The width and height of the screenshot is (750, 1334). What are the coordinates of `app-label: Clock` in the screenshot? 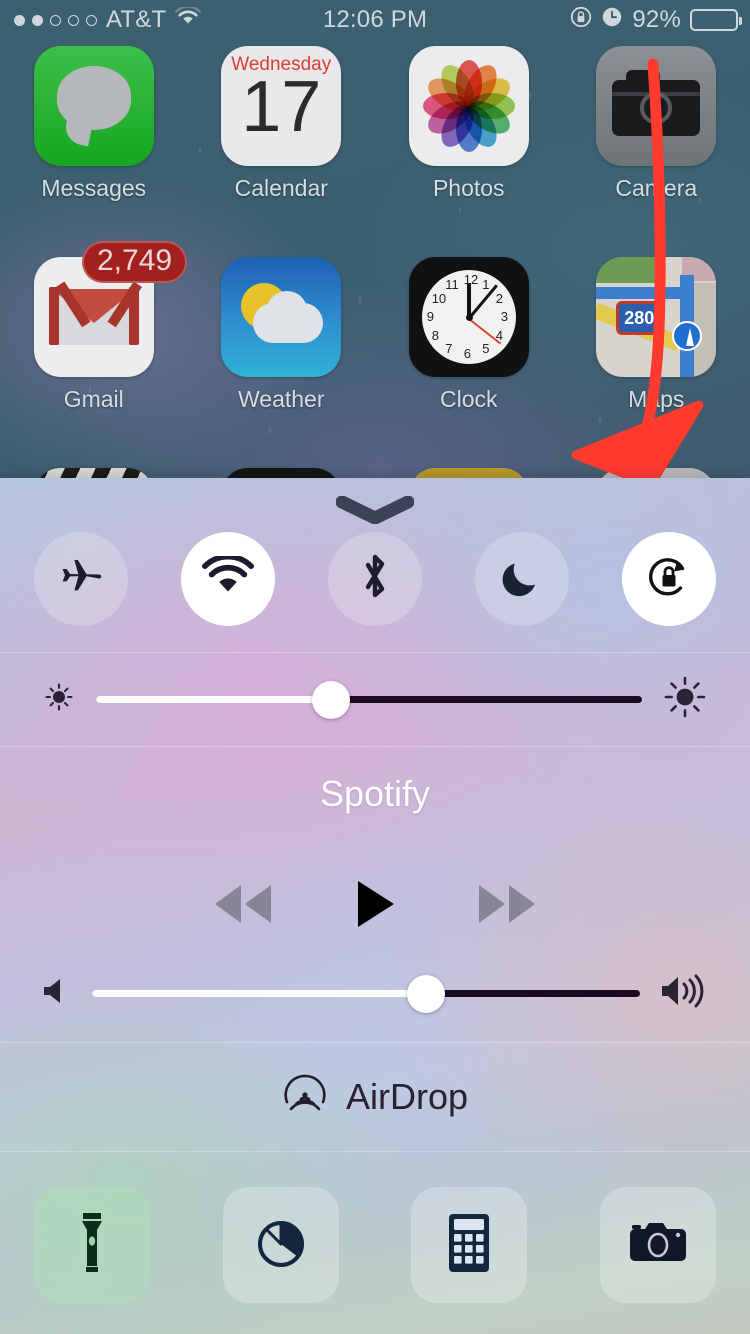 It's located at (468, 399).